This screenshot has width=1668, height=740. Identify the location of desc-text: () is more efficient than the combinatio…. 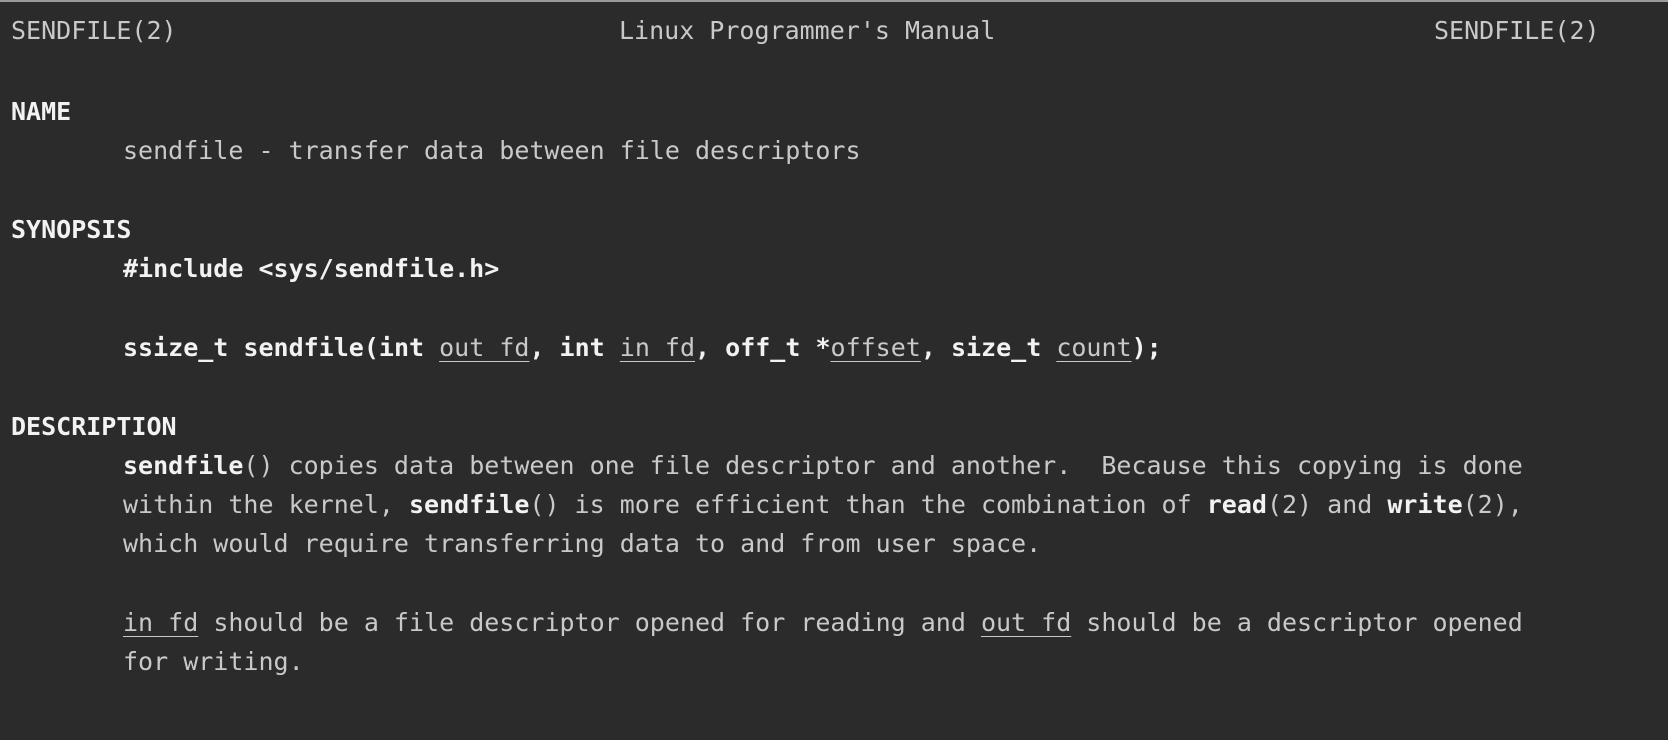
(868, 504).